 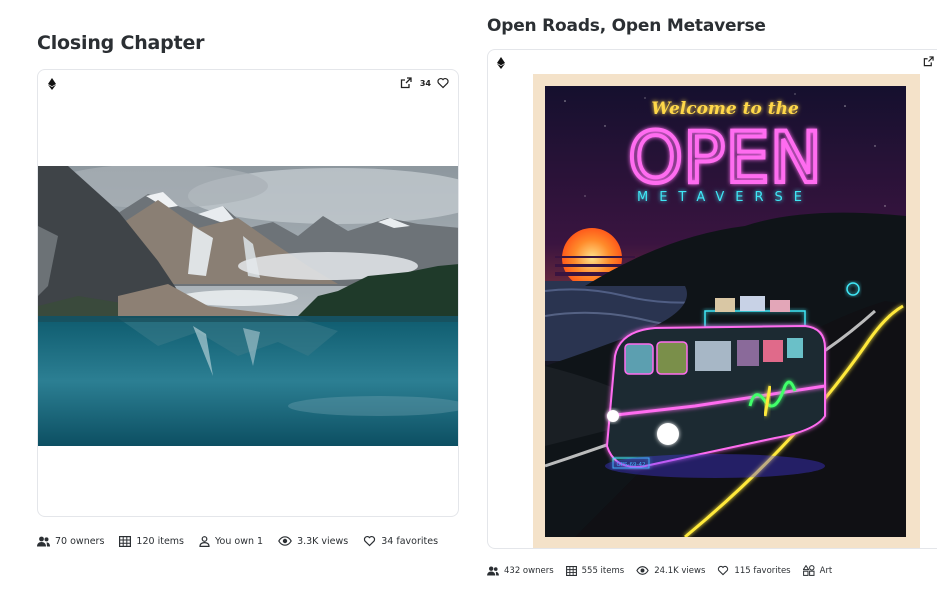 I want to click on items-stat: 555 items, so click(x=595, y=570).